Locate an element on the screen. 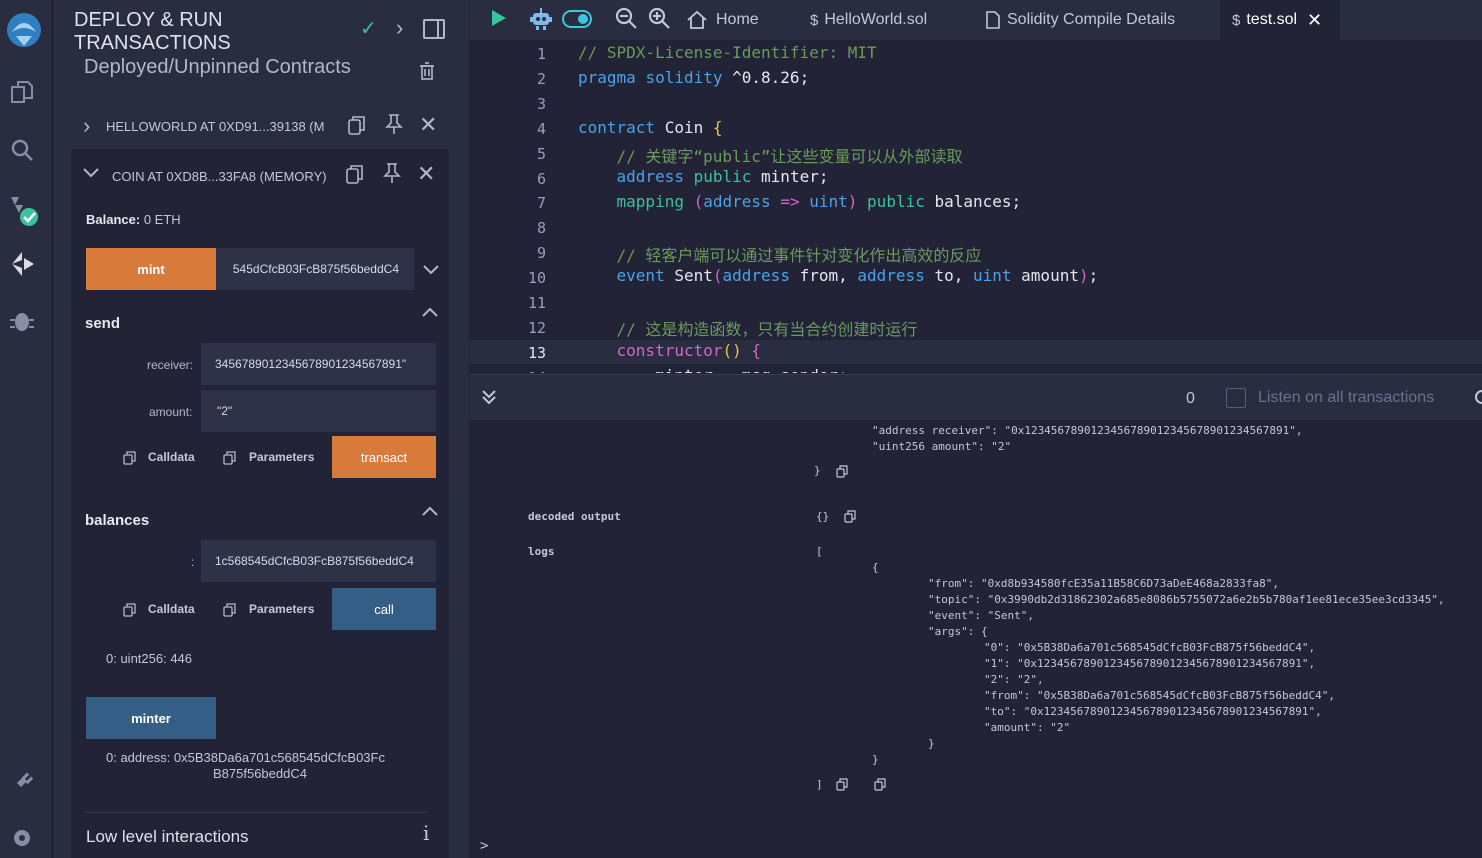 The image size is (1482, 858). deploy-run-icon is located at coordinates (22, 264).